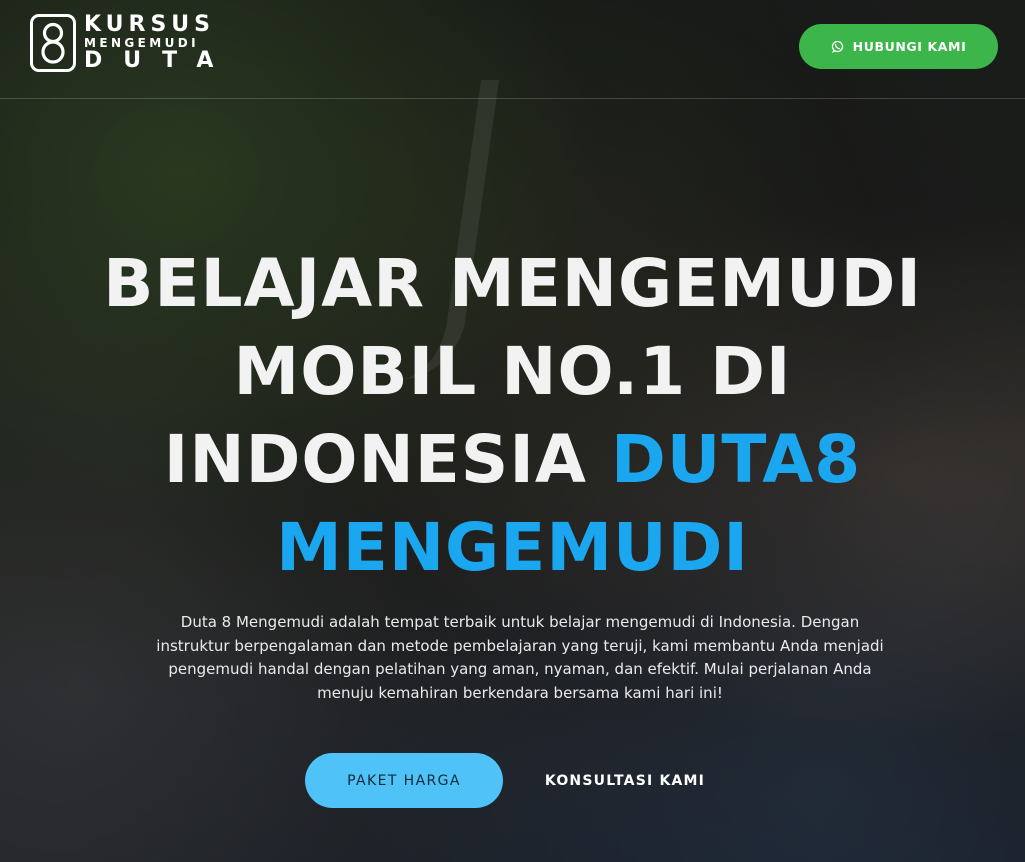 This screenshot has width=1025, height=862. What do you see at coordinates (150, 24) in the screenshot?
I see `logo-line-kursus: KURSUS` at bounding box center [150, 24].